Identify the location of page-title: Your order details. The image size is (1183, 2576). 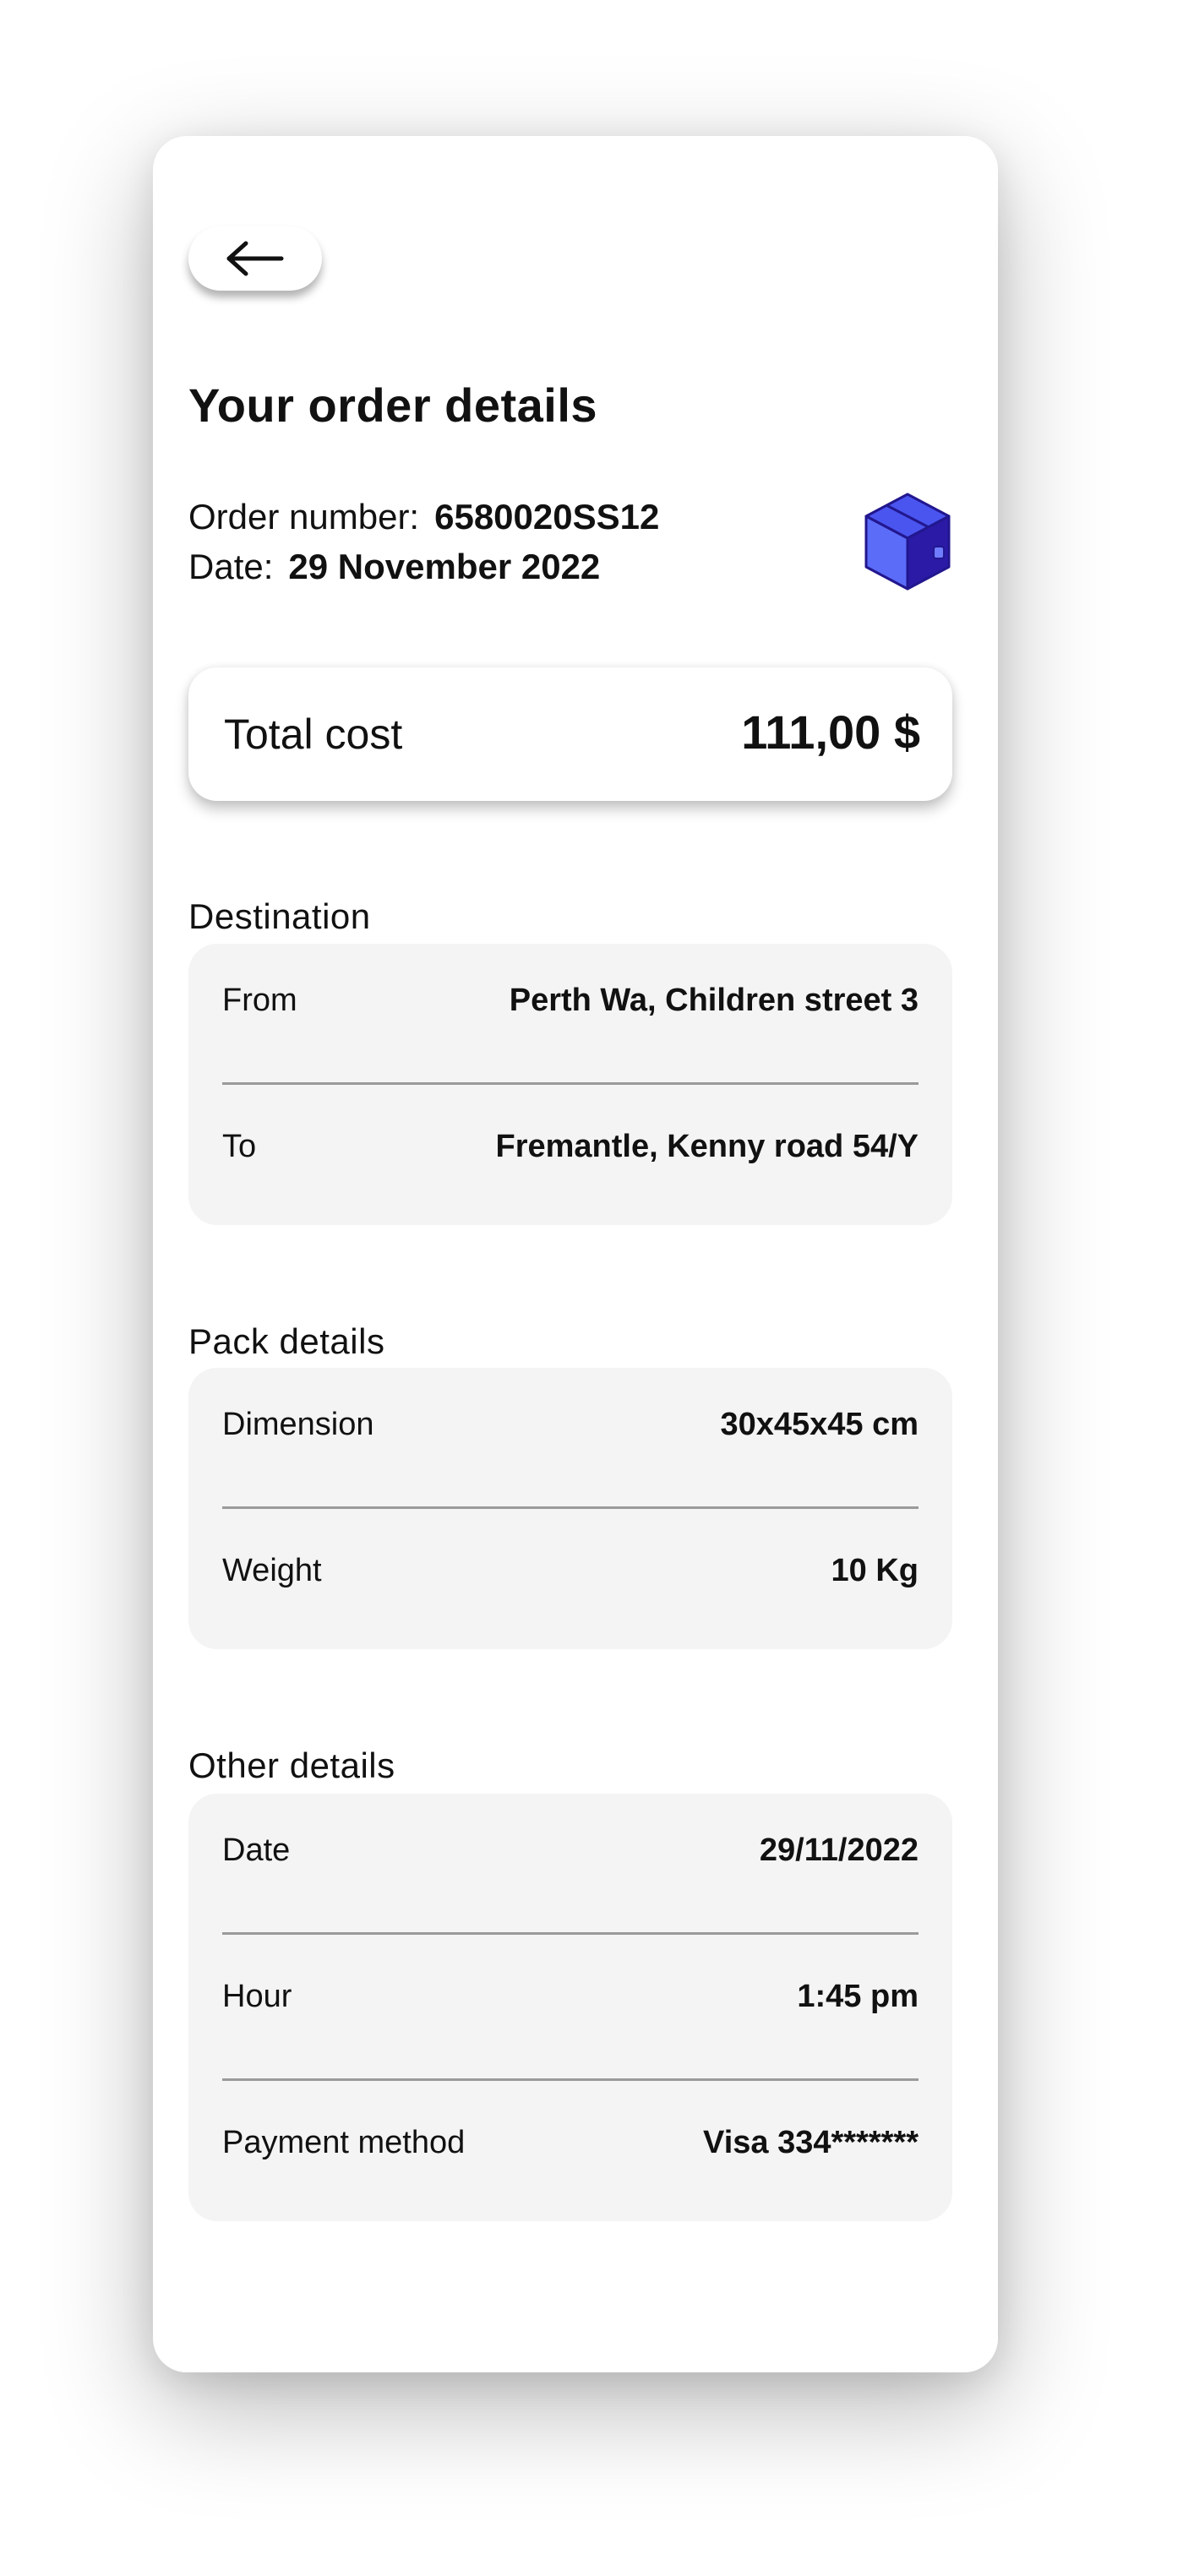
(393, 405).